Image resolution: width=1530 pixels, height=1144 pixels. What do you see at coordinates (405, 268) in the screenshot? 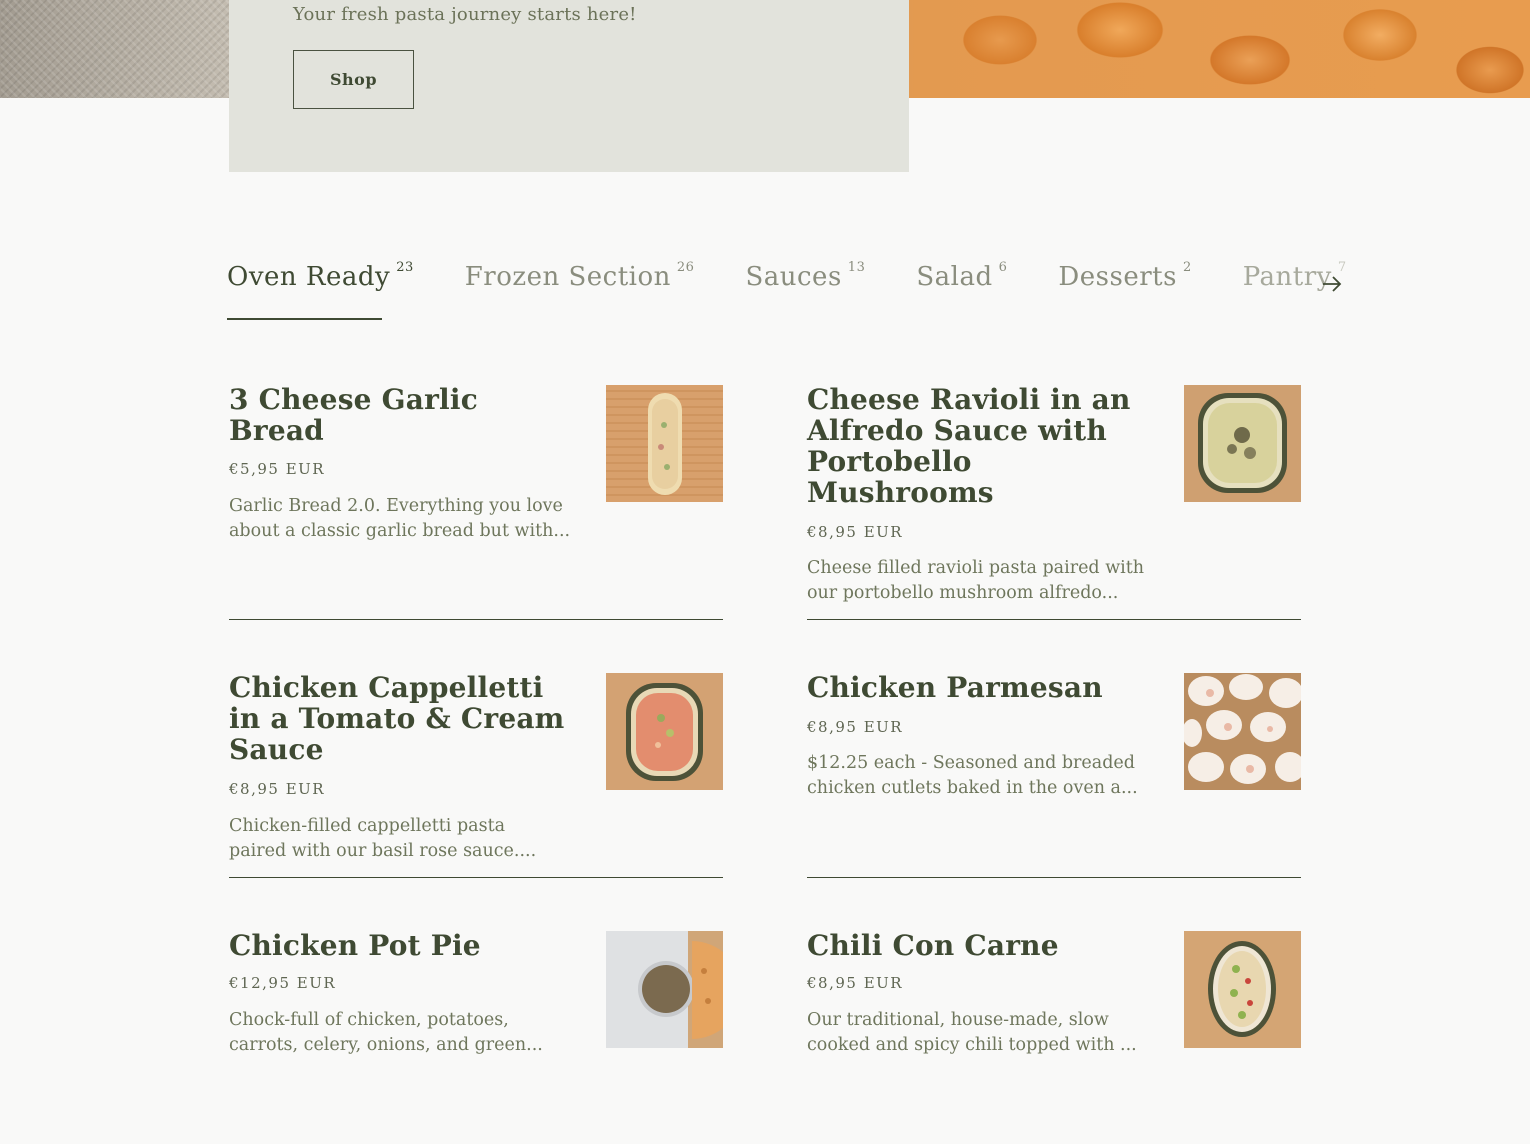
I see `tab-count: 23` at bounding box center [405, 268].